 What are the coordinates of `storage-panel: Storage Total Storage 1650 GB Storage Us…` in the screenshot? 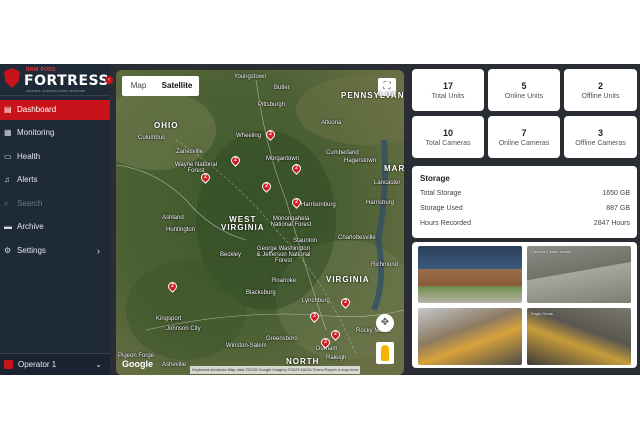 It's located at (524, 202).